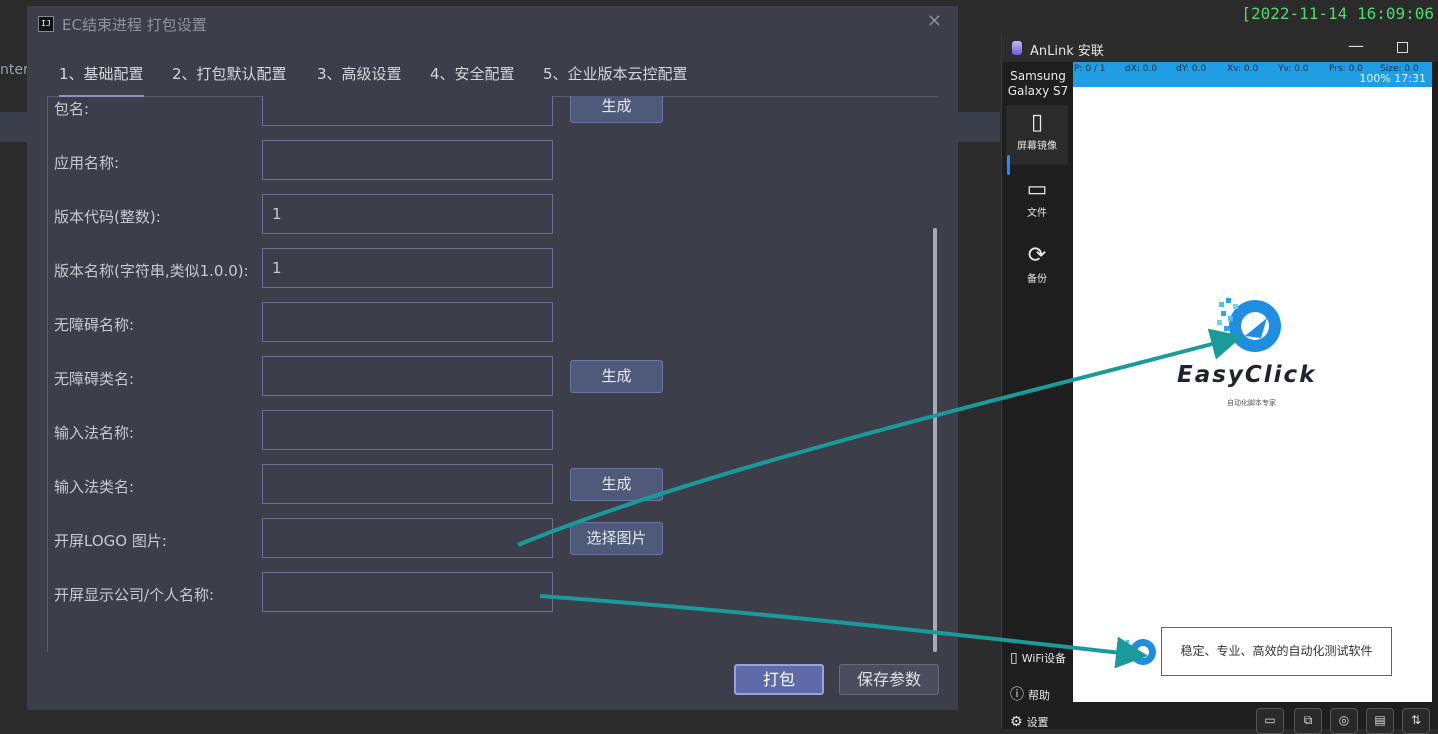 This screenshot has height=734, width=1438. What do you see at coordinates (843, 631) in the screenshot?
I see `arrow-company` at bounding box center [843, 631].